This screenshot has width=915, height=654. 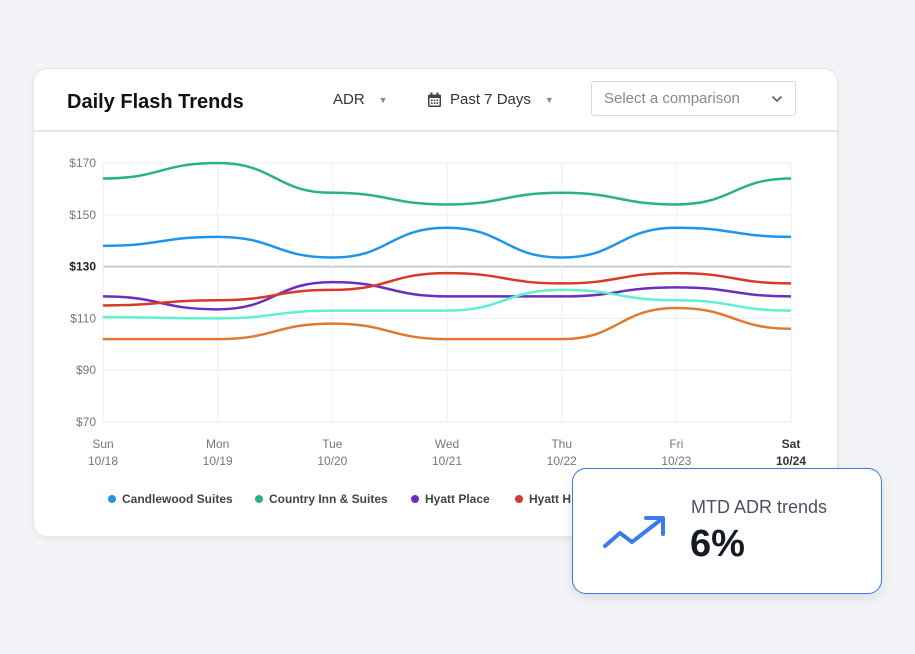 What do you see at coordinates (102, 444) in the screenshot?
I see `x-tick-label: Sun` at bounding box center [102, 444].